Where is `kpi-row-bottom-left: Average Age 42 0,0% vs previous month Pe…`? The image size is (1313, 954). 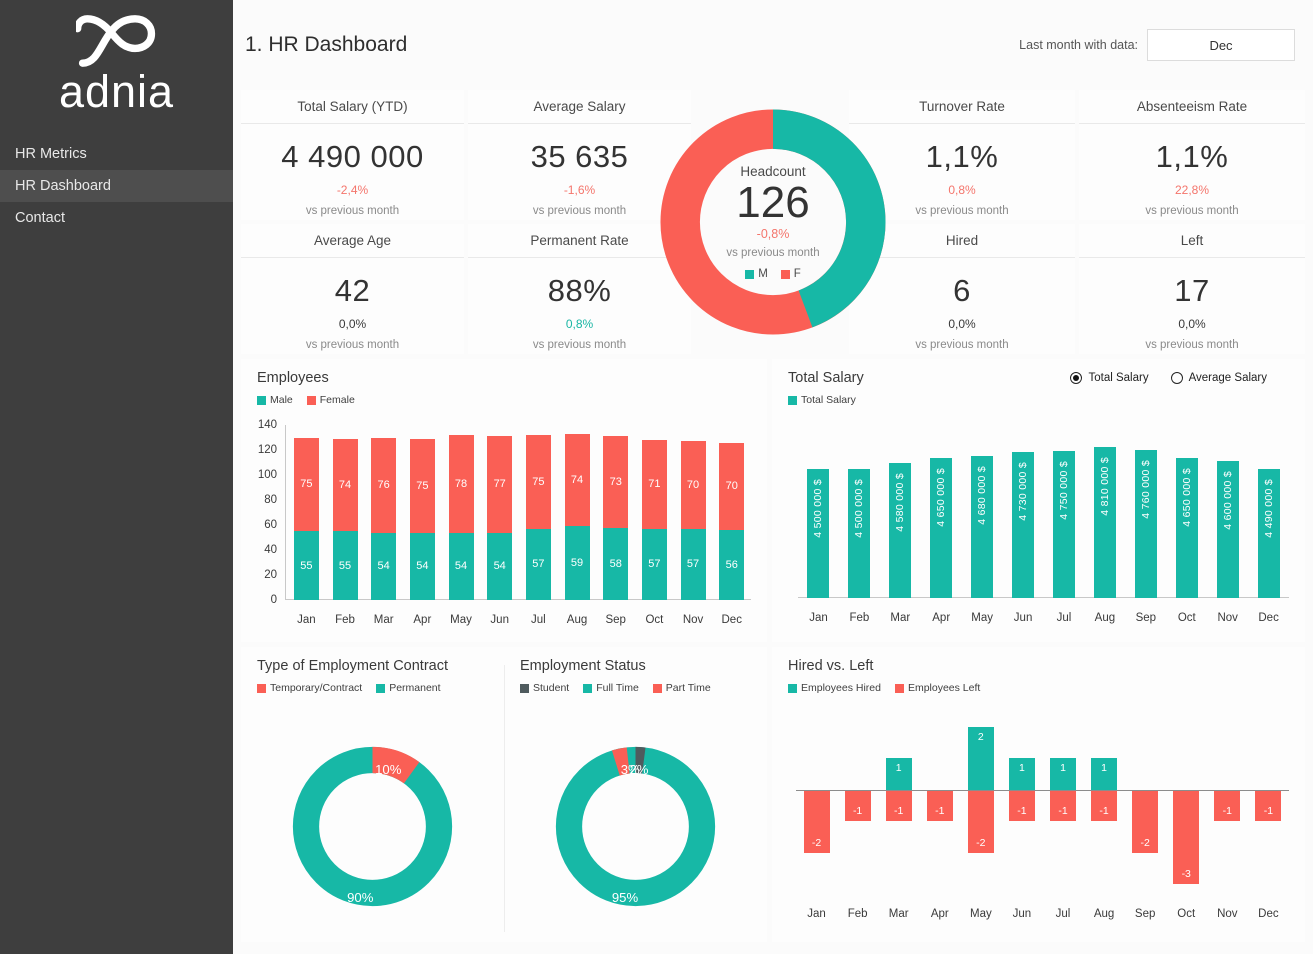 kpi-row-bottom-left: Average Age 42 0,0% vs previous month Pe… is located at coordinates (466, 289).